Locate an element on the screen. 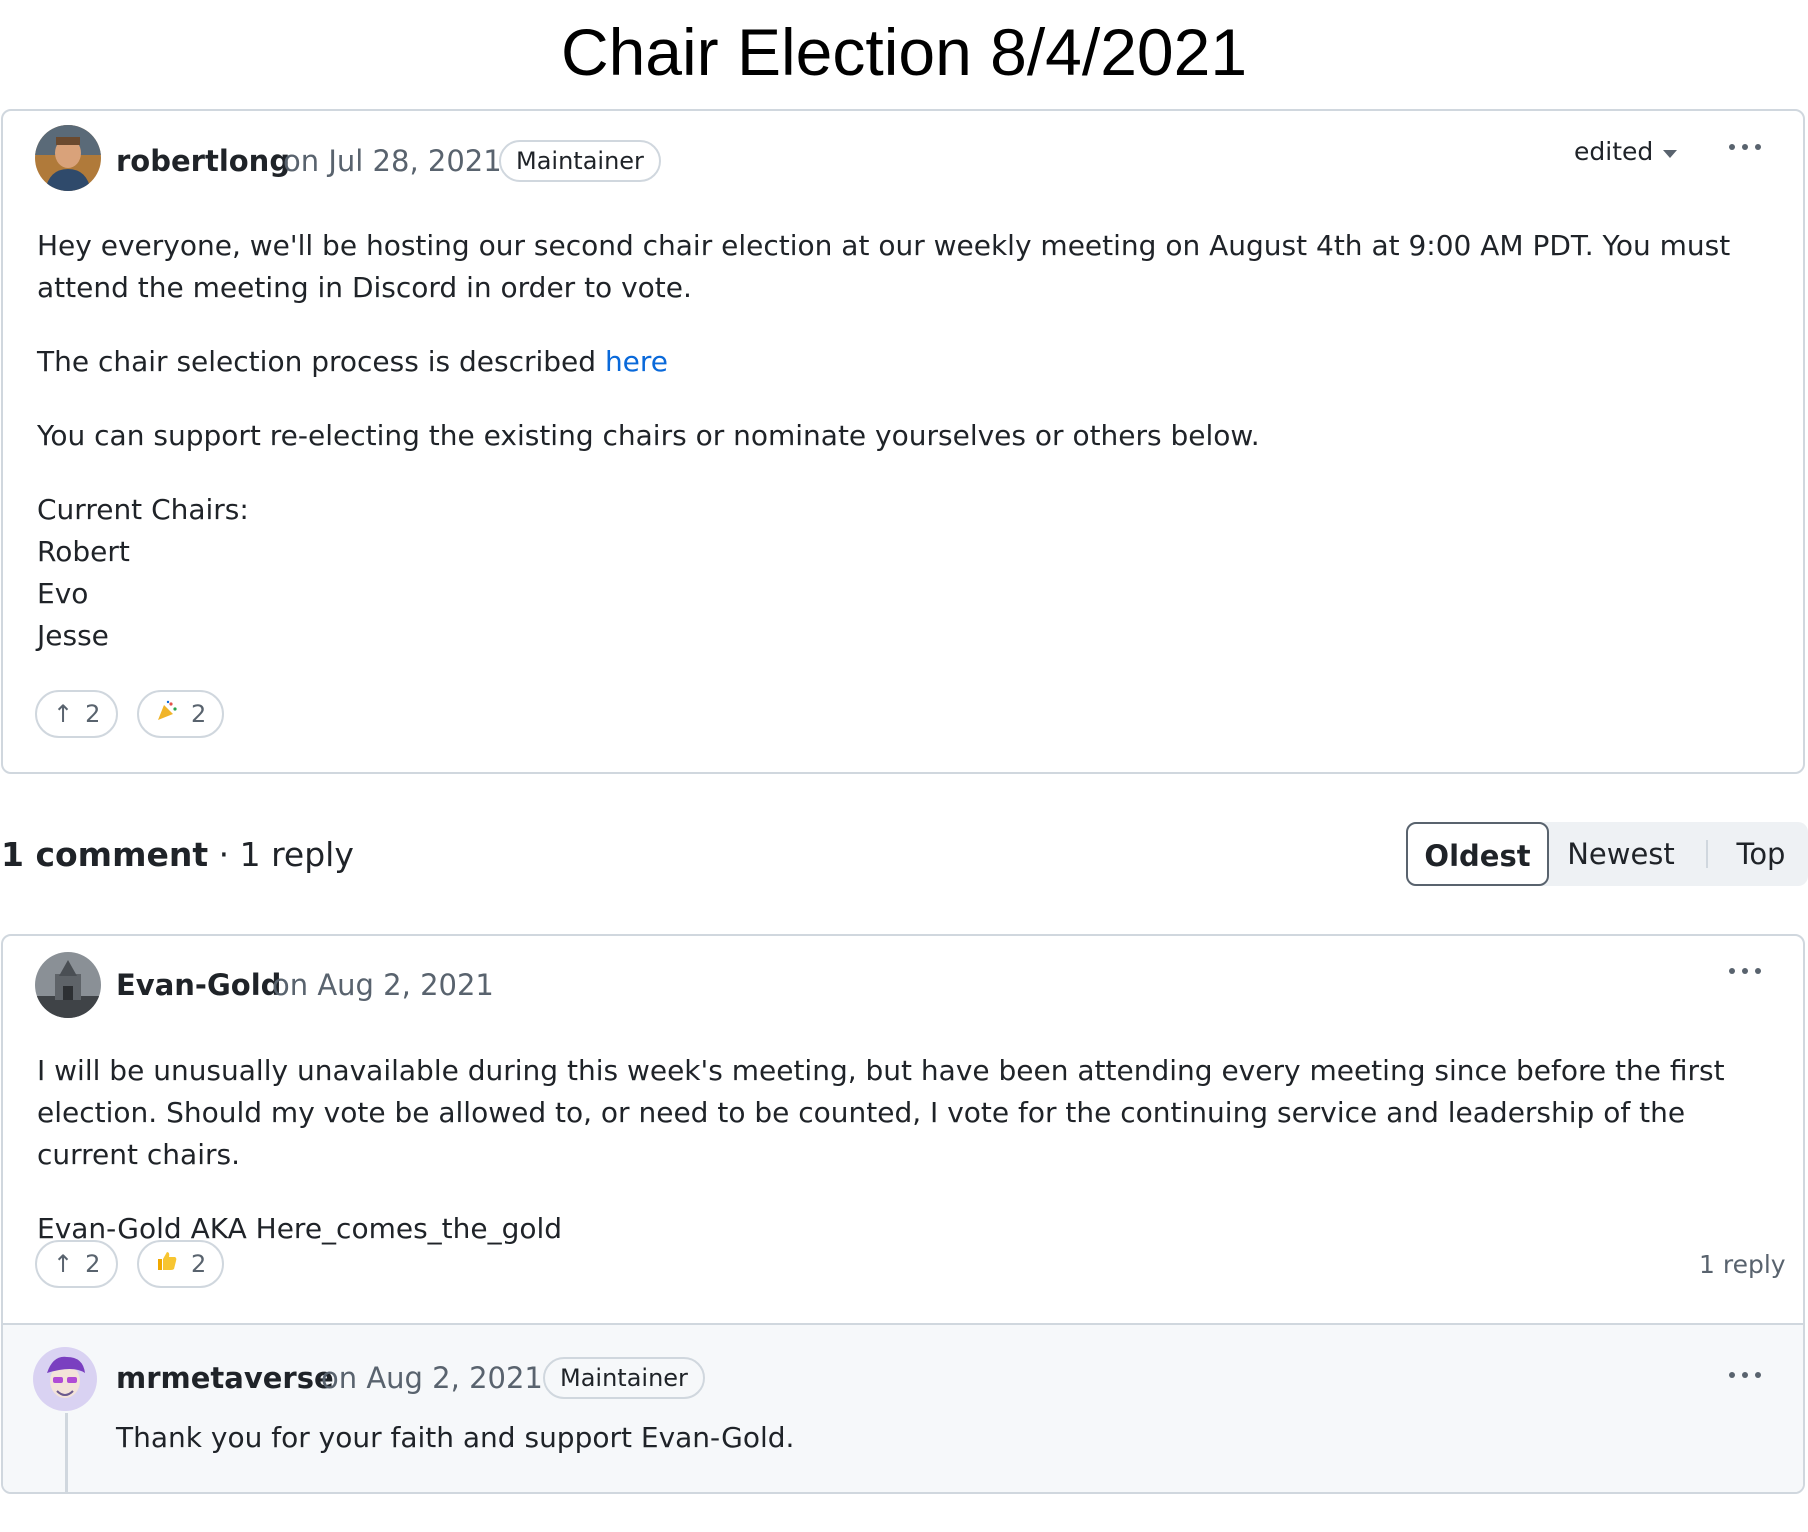 Image resolution: width=1808 pixels, height=1532 pixels. avatar-evan-gold is located at coordinates (68, 985).